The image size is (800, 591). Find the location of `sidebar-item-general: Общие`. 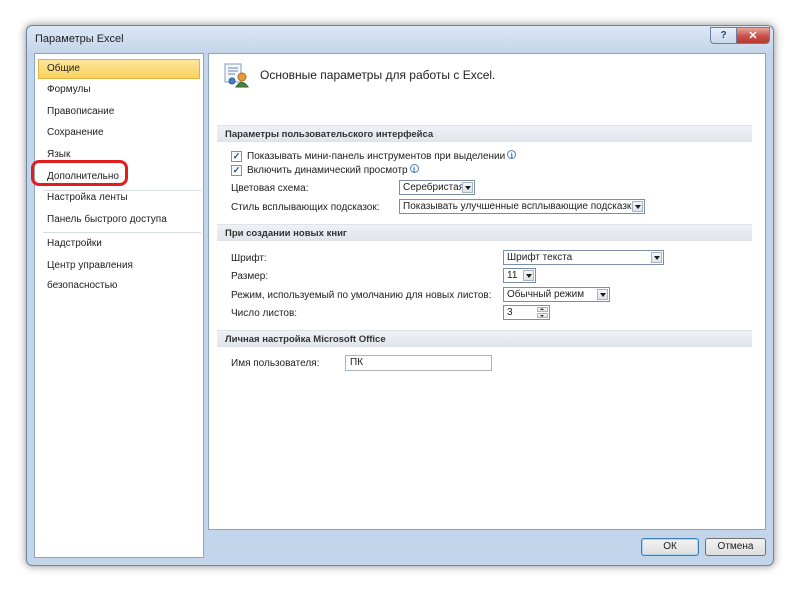

sidebar-item-general: Общие is located at coordinates (119, 69).